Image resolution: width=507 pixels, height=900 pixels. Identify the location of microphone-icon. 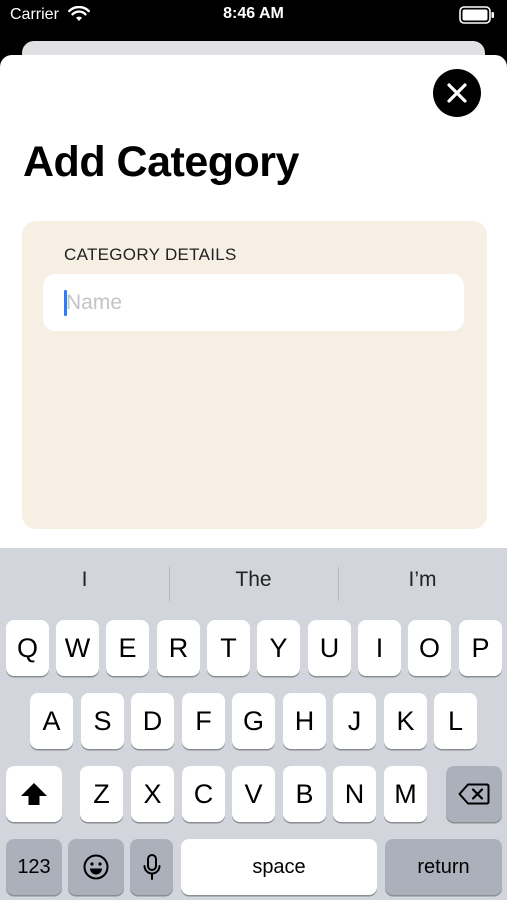
(151, 867).